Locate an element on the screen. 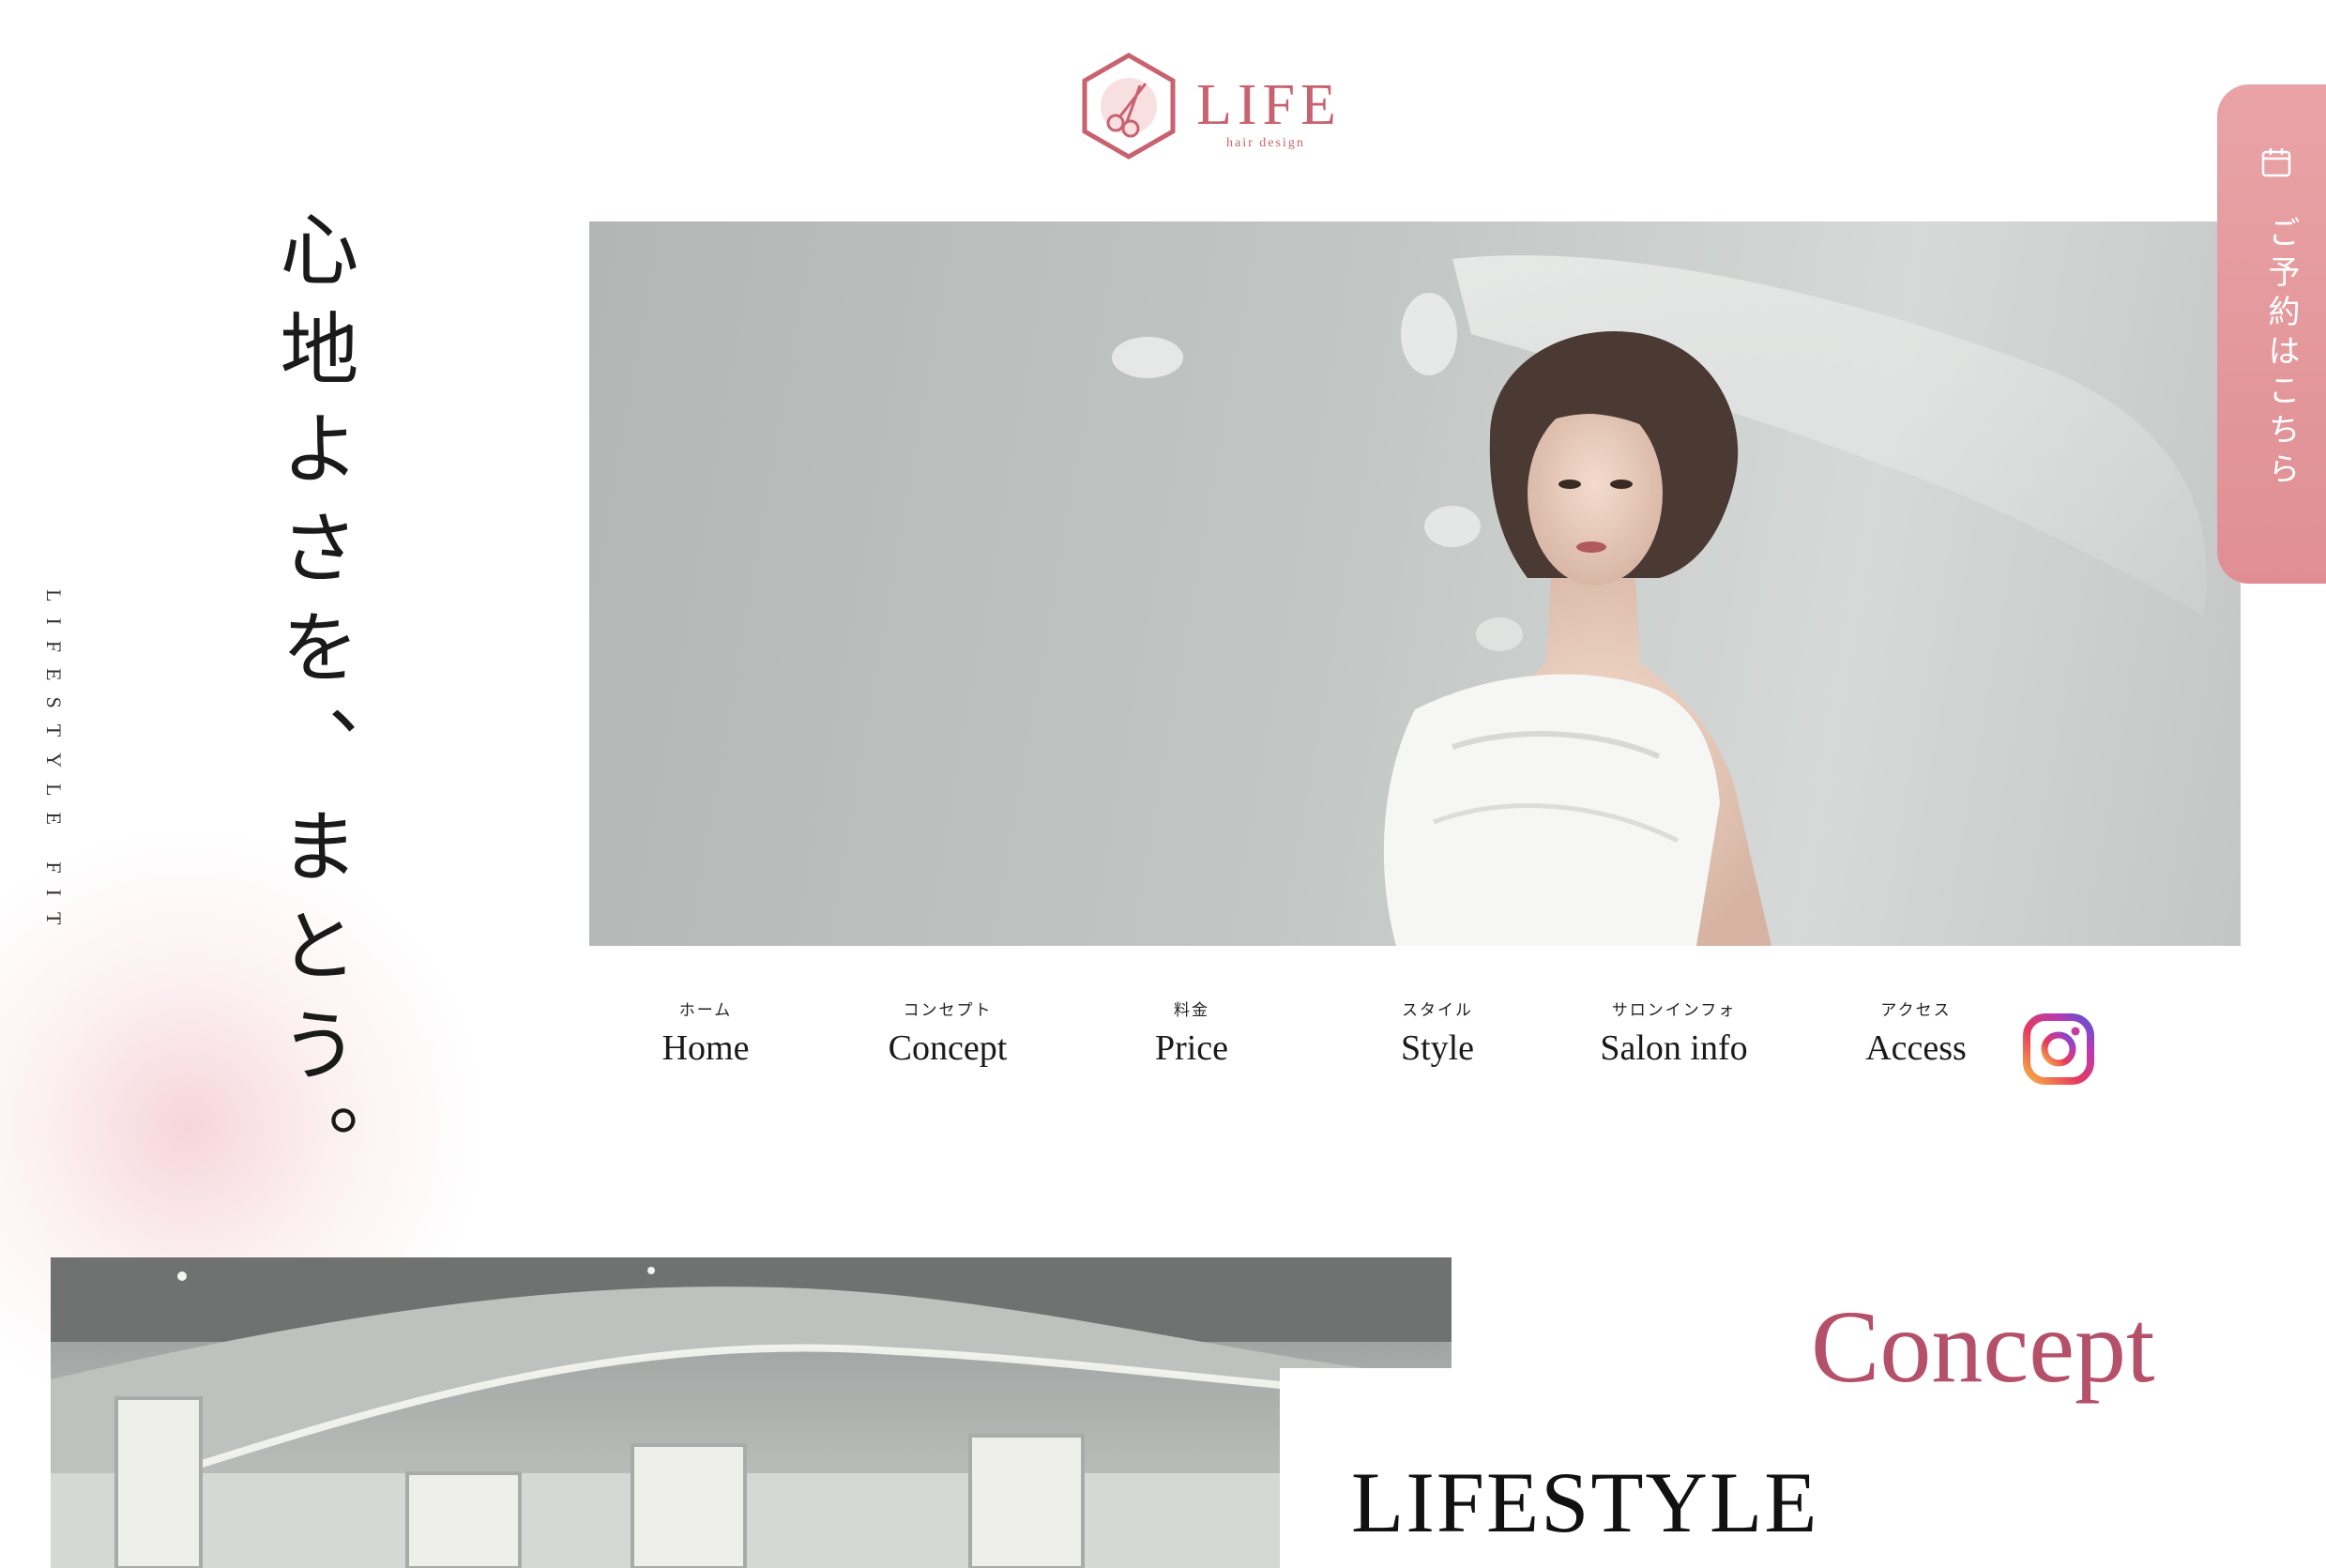  salon-interior-image is located at coordinates (751, 1412).